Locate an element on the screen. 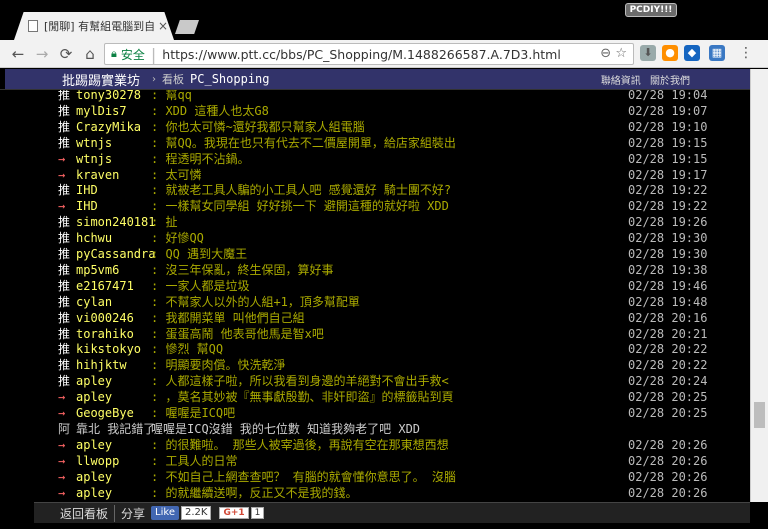 This screenshot has height=529, width=768. comment-time: 02/28 19:46 is located at coordinates (668, 285).